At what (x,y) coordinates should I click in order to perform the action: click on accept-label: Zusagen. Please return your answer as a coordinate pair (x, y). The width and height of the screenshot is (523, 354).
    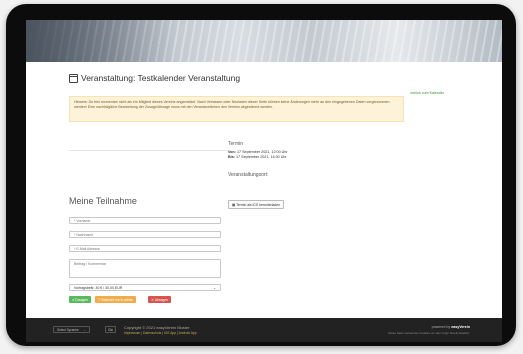
    Looking at the image, I should click on (81, 299).